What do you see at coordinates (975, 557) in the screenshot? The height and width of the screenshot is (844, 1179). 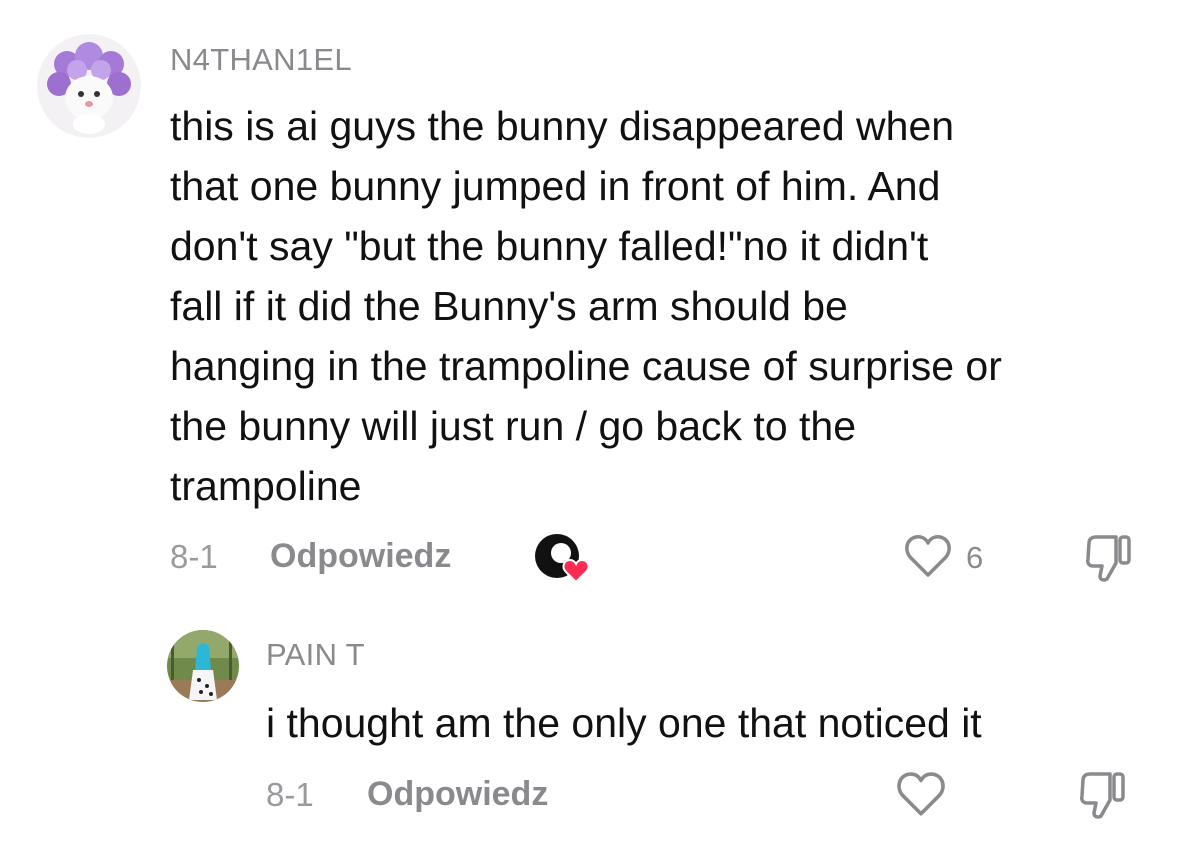 I see `like-count: 6` at bounding box center [975, 557].